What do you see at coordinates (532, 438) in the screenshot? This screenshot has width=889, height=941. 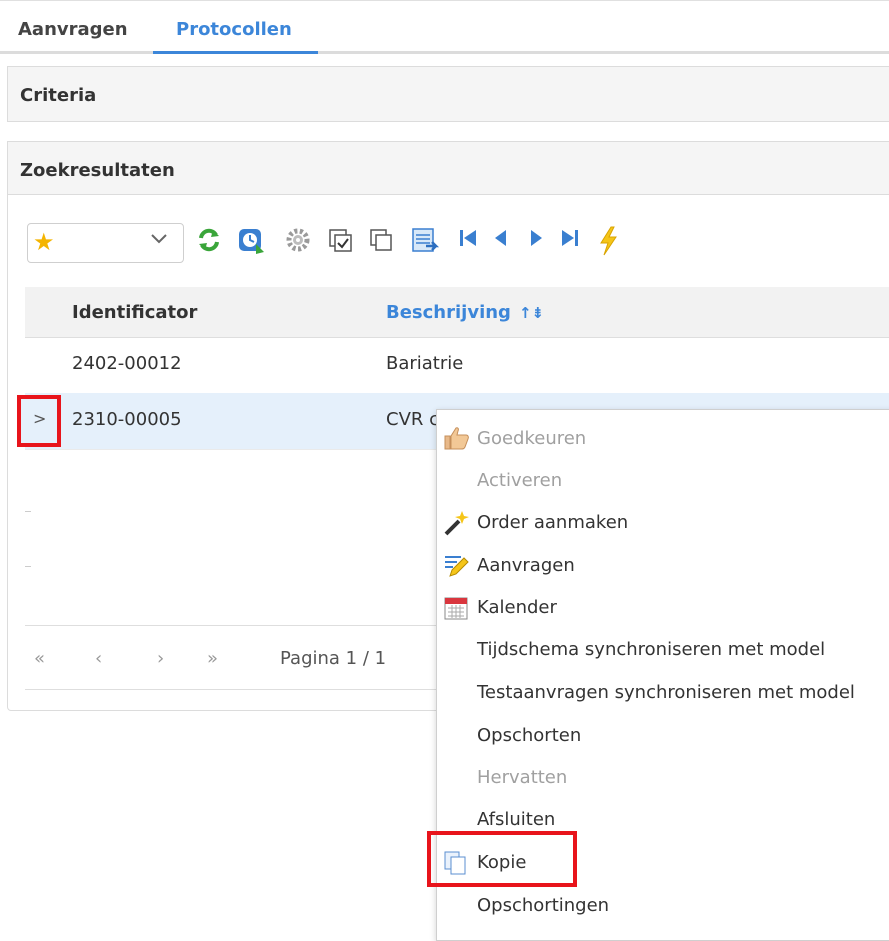 I see `menu-item-label: Goedkeuren` at bounding box center [532, 438].